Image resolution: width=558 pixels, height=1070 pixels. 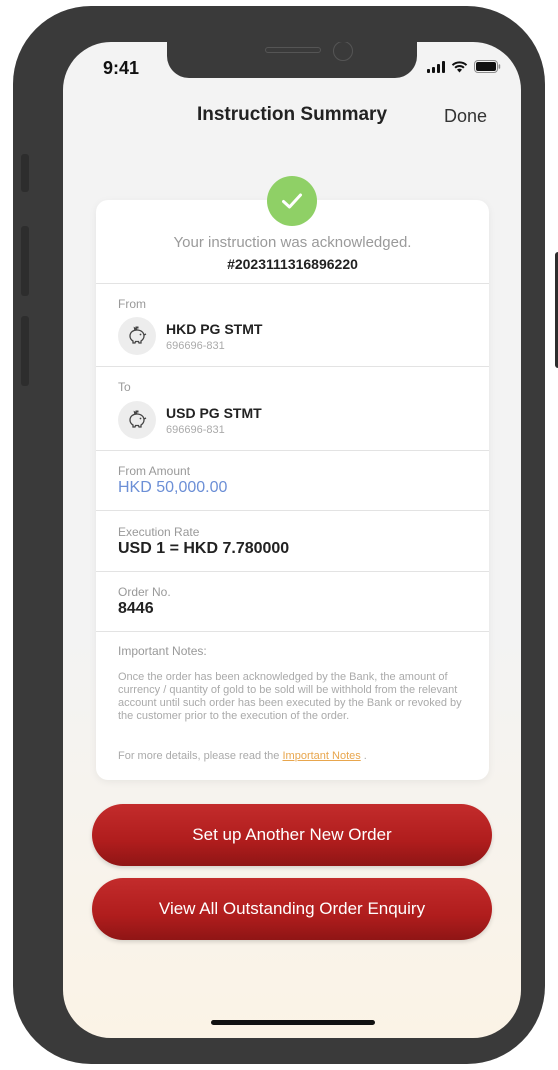 I want to click on check-icon, so click(x=292, y=201).